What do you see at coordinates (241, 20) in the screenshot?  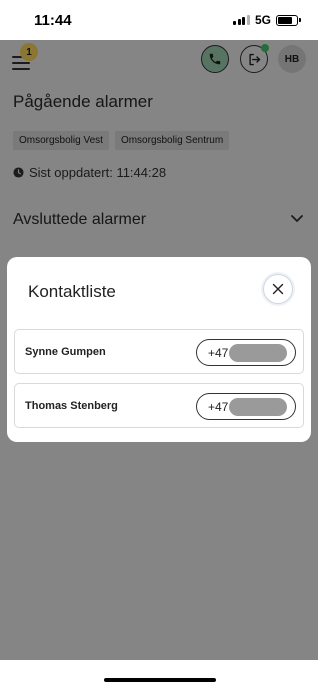 I see `signal-icon` at bounding box center [241, 20].